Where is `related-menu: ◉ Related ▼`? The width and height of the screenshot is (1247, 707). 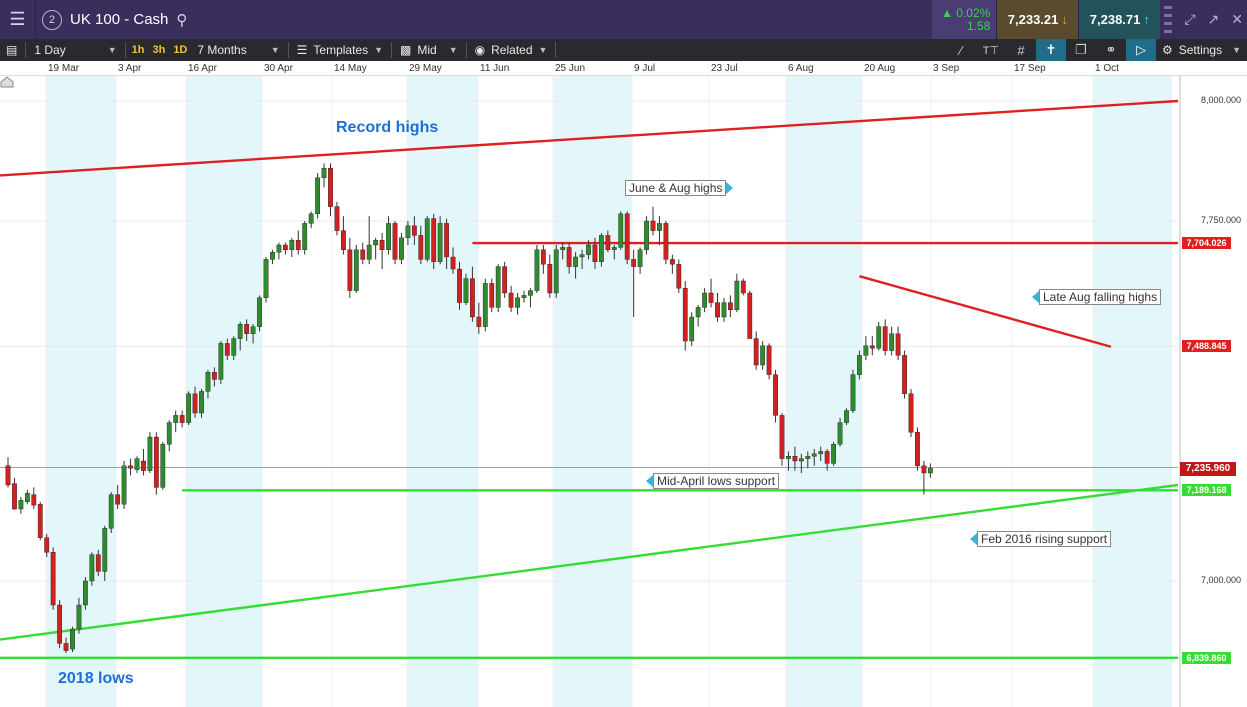
related-menu: ◉ Related ▼ is located at coordinates (511, 50).